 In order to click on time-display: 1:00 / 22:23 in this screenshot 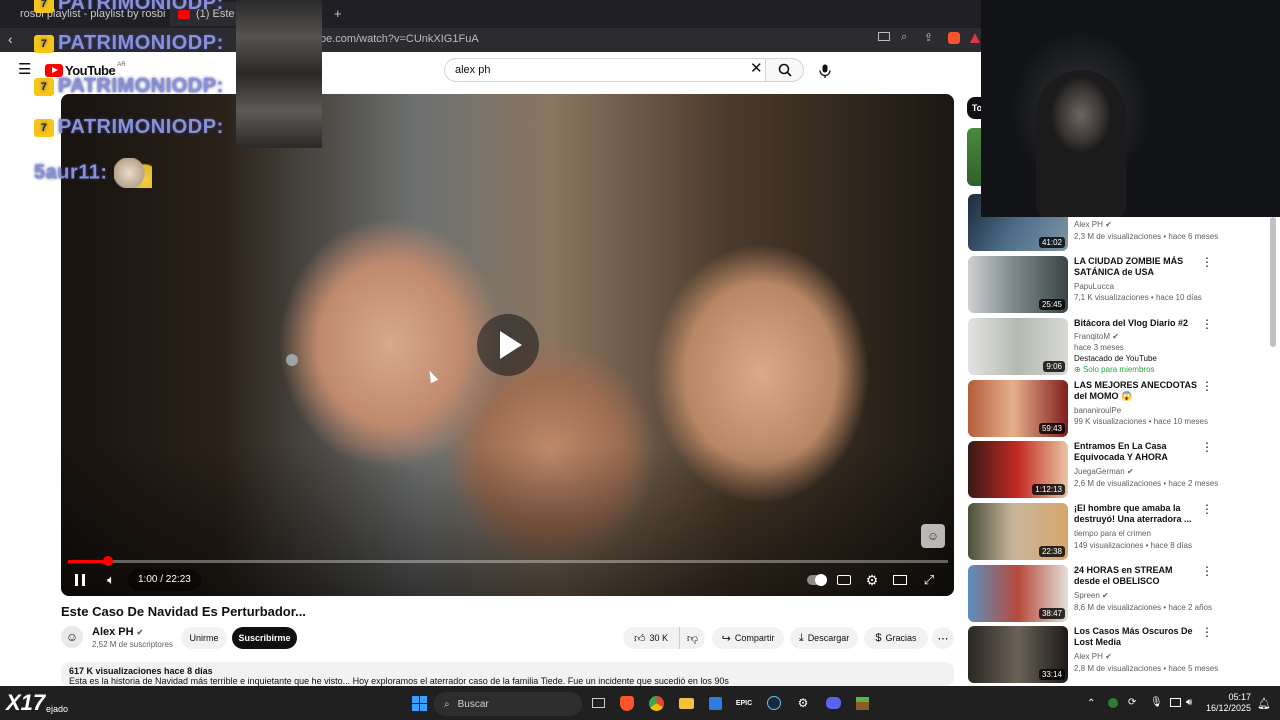, I will do `click(164, 580)`.